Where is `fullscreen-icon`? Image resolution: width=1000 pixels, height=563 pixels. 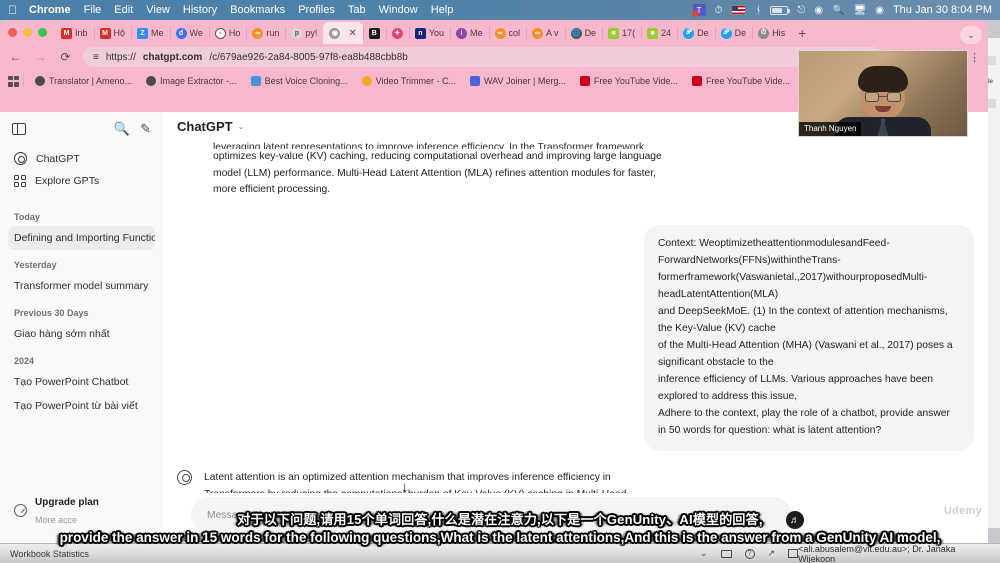
fullscreen-icon is located at coordinates (793, 553).